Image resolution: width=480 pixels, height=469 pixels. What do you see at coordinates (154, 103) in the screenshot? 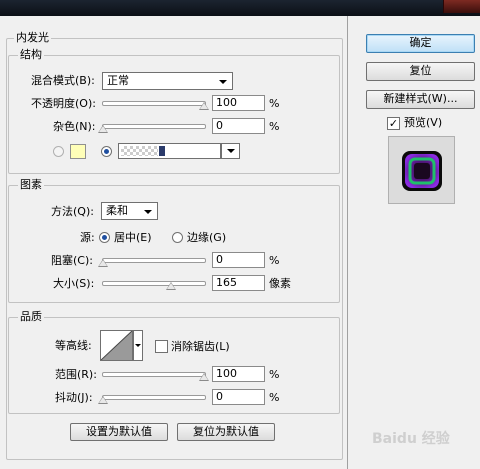
I see `opacity-slider-track` at bounding box center [154, 103].